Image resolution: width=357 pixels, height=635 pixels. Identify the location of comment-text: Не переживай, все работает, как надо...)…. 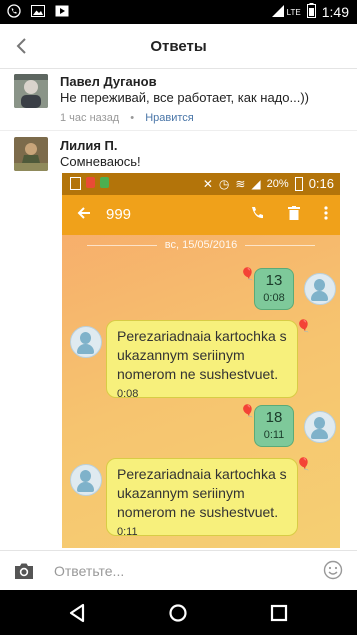
(184, 97).